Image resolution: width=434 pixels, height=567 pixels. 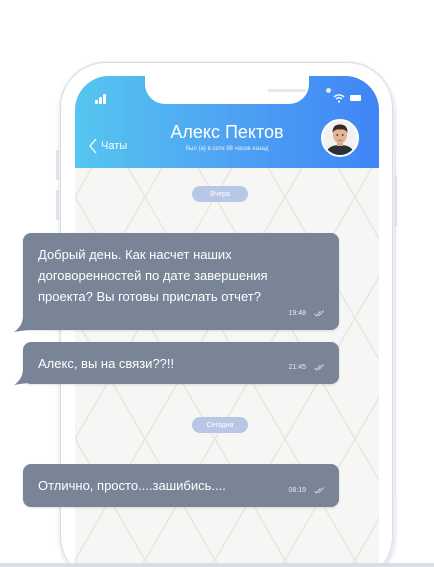 What do you see at coordinates (106, 363) in the screenshot?
I see `message-text: Алекс, вы на связи??!!` at bounding box center [106, 363].